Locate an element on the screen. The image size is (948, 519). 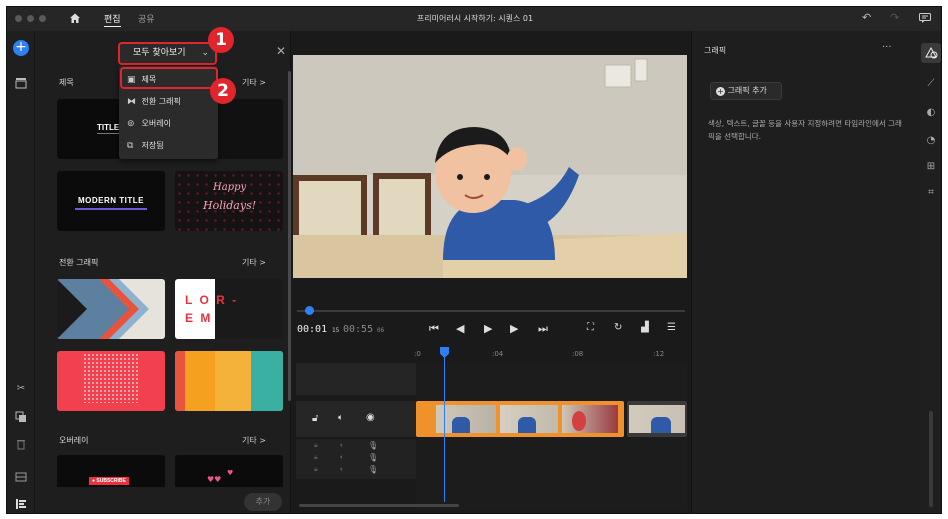
more-titles-link: 기타 > is located at coordinates (254, 82).